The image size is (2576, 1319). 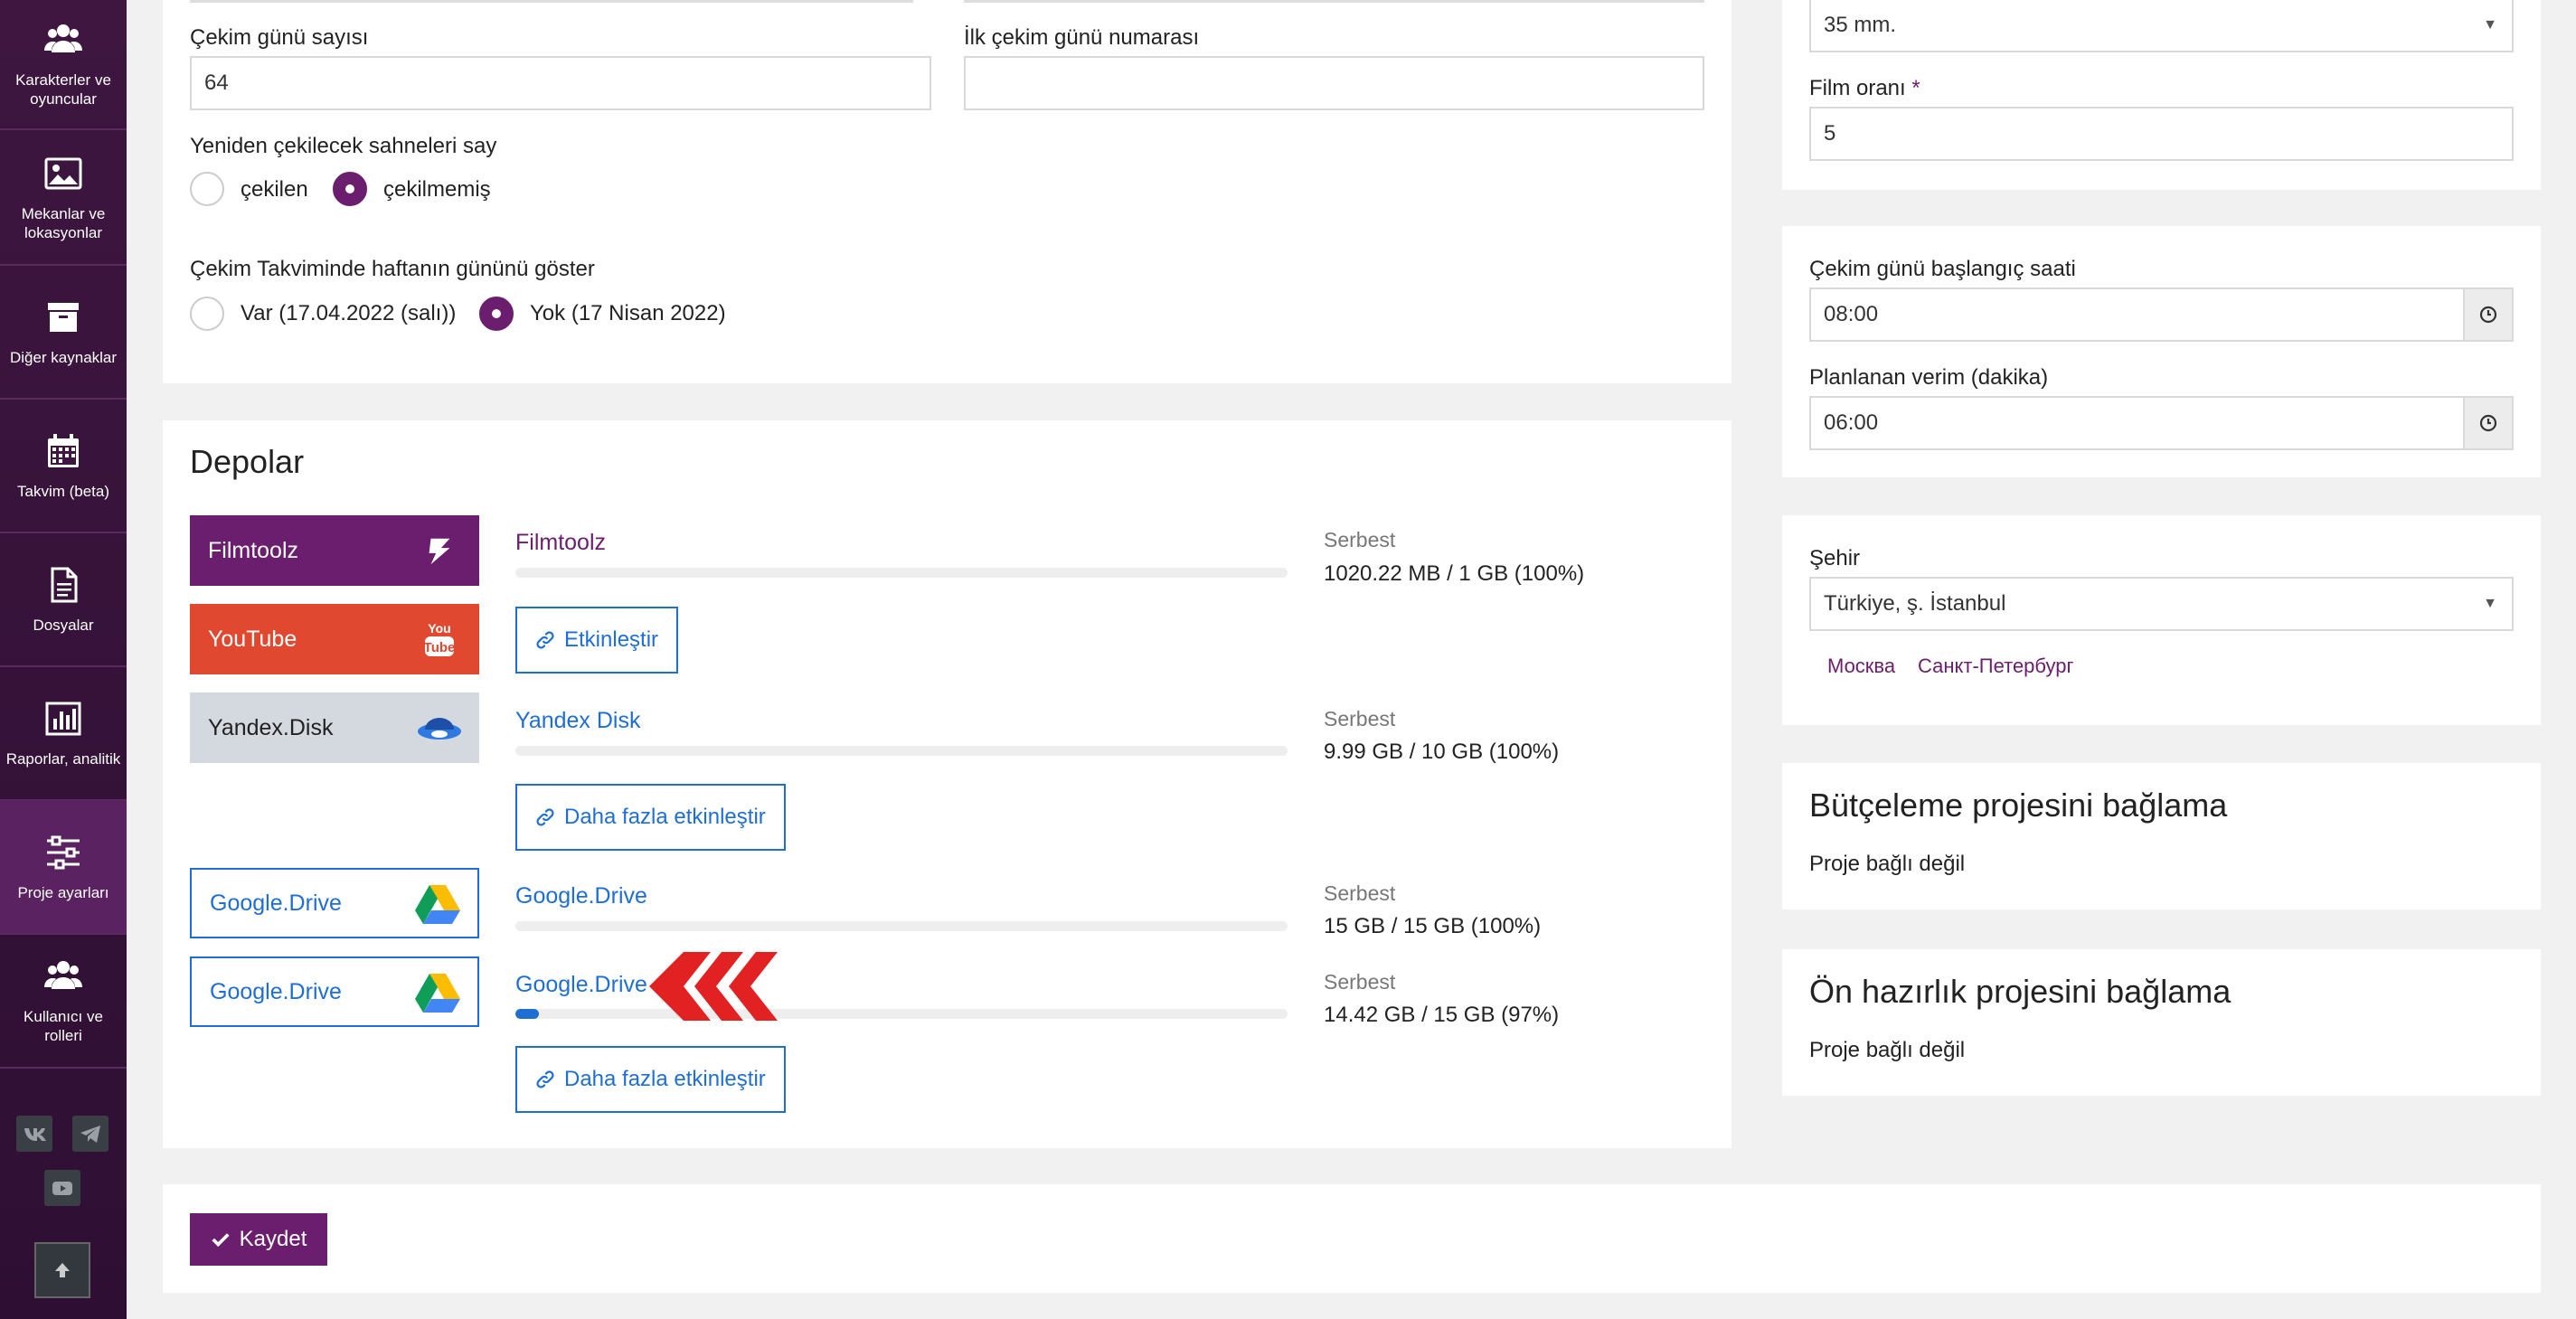 What do you see at coordinates (63, 1026) in the screenshot?
I see `sidebar-item-label: Kullanıcı ve rolleri` at bounding box center [63, 1026].